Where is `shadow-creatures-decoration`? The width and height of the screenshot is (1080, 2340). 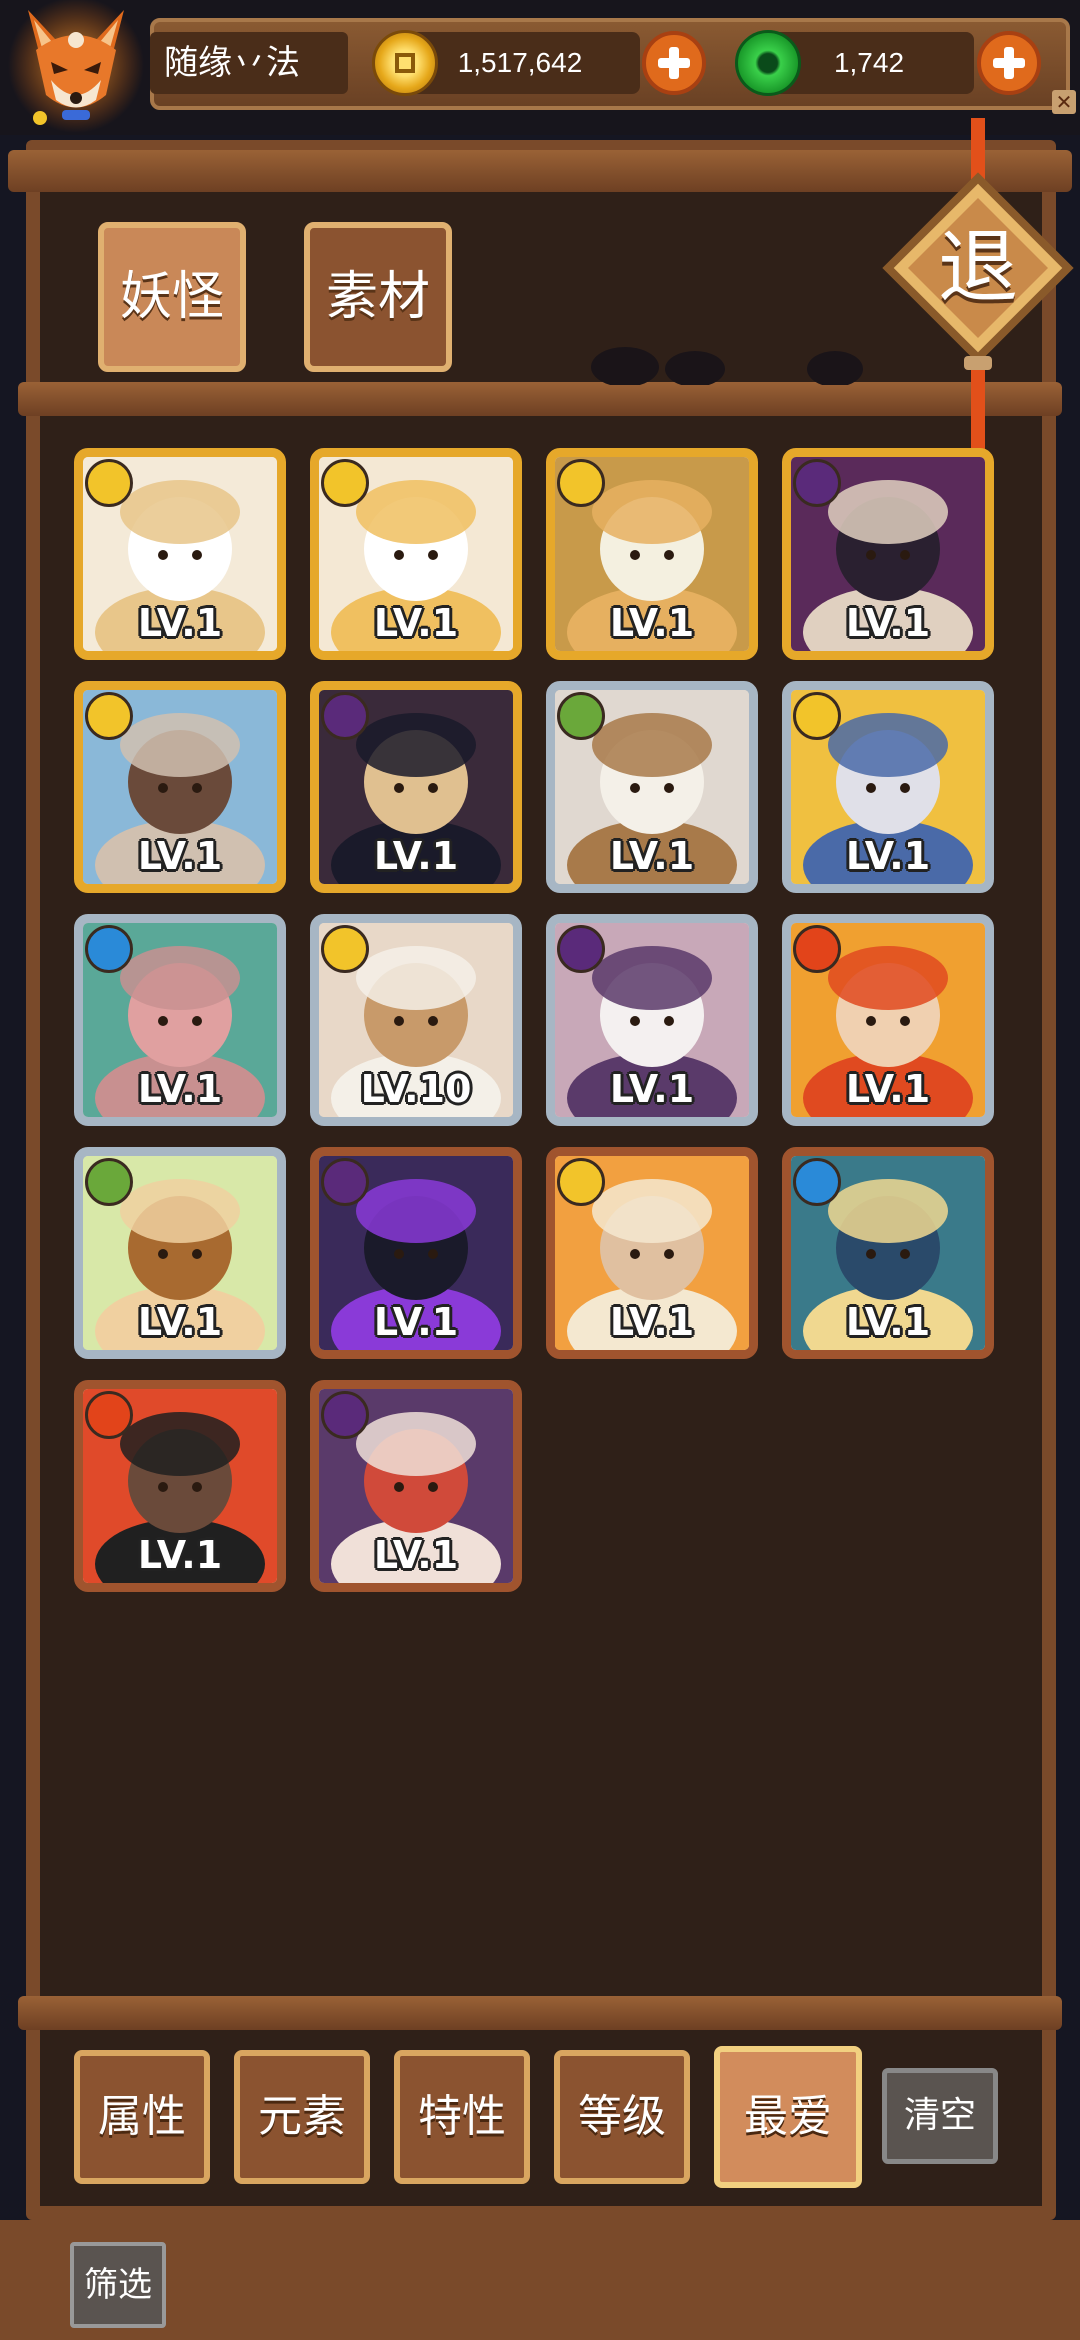 shadow-creatures-decoration is located at coordinates (725, 356).